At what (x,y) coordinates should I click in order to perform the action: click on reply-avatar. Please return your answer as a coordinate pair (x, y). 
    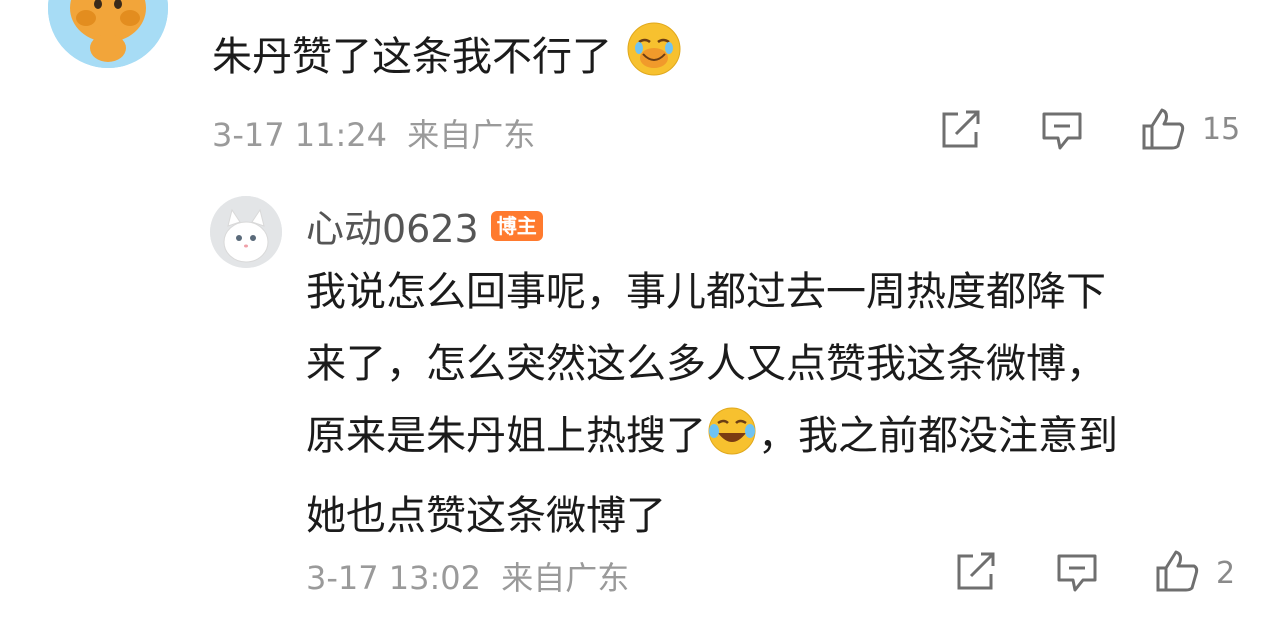
    Looking at the image, I should click on (246, 232).